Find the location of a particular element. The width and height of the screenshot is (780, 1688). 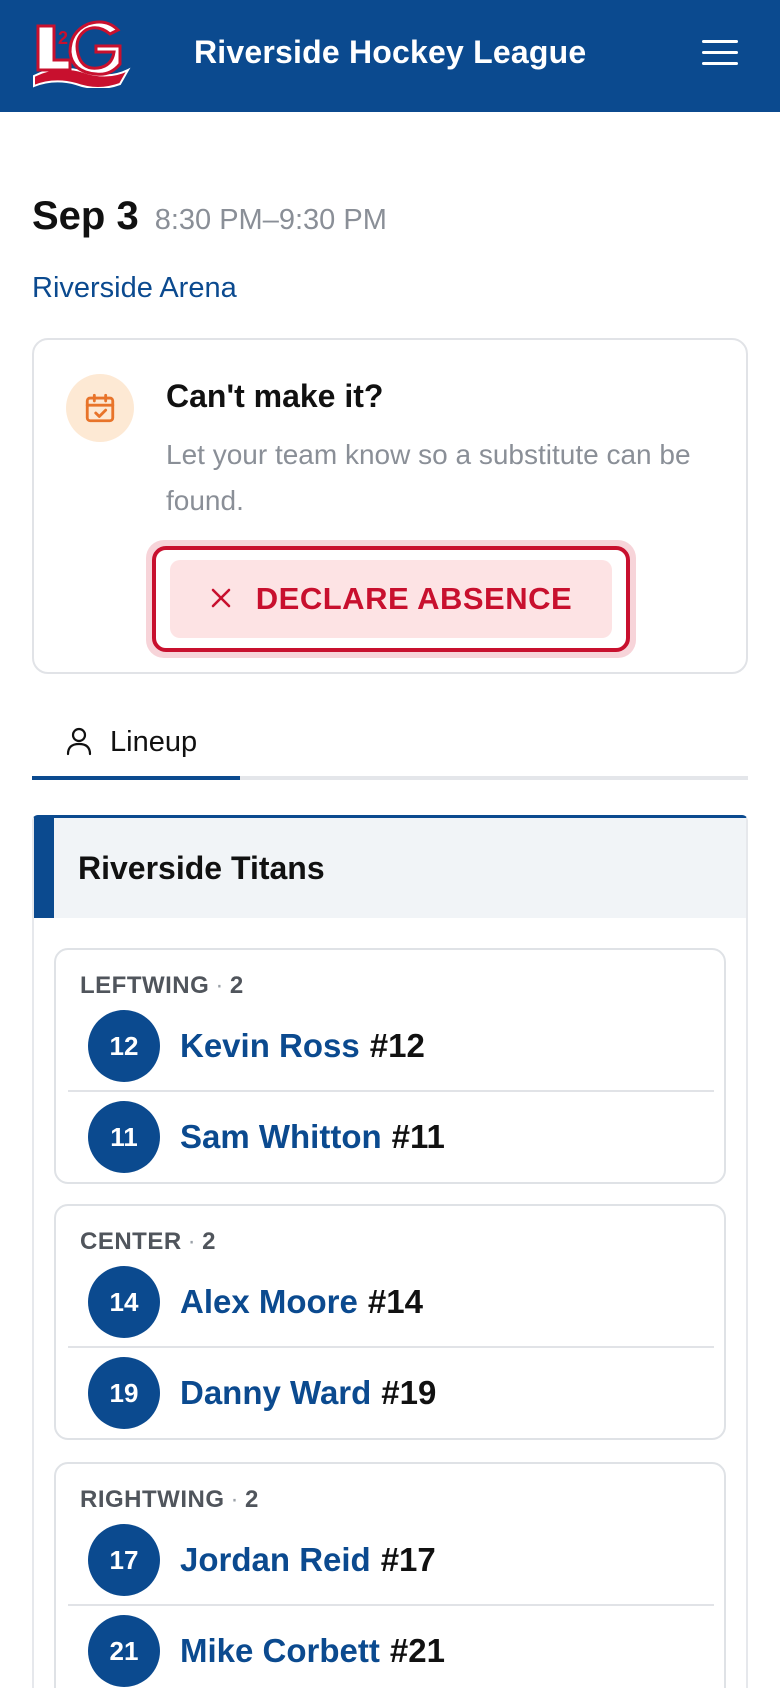

close-icon is located at coordinates (221, 599).